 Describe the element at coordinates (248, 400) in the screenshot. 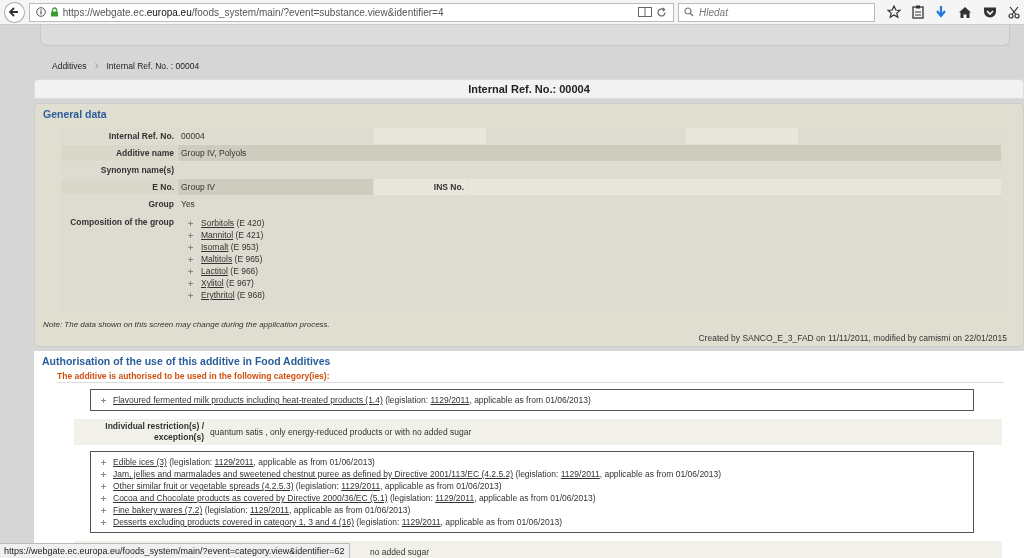

I see `category-link: Flavoured fermented milk products including heat-treated products (1.4)` at that location.